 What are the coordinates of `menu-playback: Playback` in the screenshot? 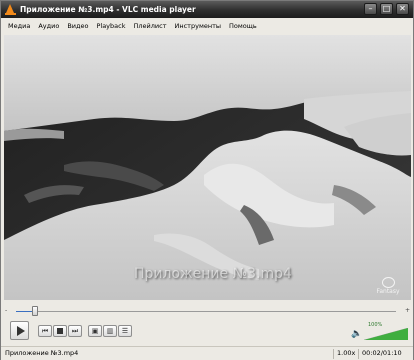 It's located at (110, 26).